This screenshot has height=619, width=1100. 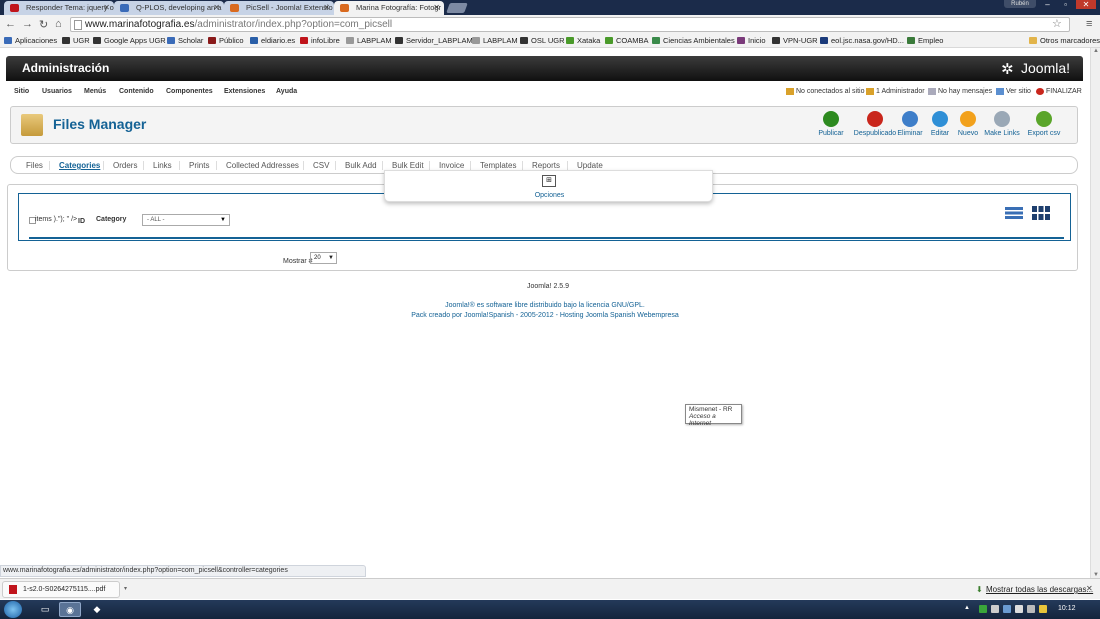 What do you see at coordinates (1057, 23) in the screenshot?
I see `star-icon: ☆` at bounding box center [1057, 23].